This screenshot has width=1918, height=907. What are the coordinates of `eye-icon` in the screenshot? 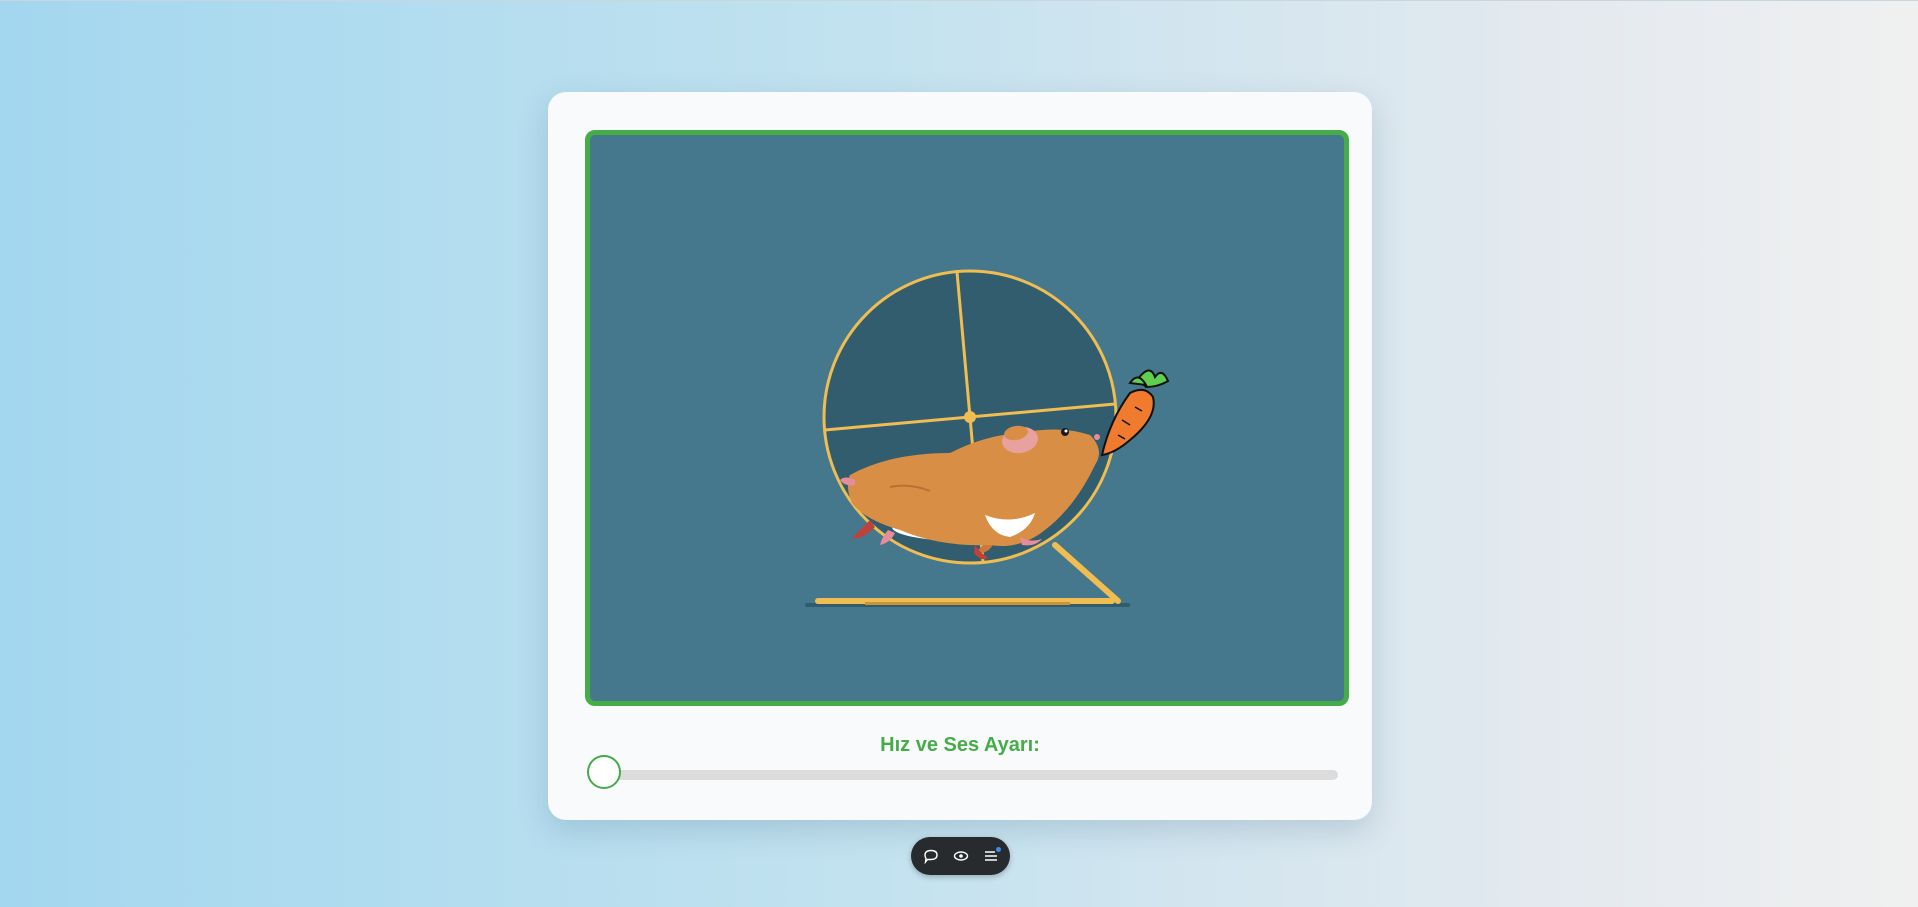 It's located at (961, 856).